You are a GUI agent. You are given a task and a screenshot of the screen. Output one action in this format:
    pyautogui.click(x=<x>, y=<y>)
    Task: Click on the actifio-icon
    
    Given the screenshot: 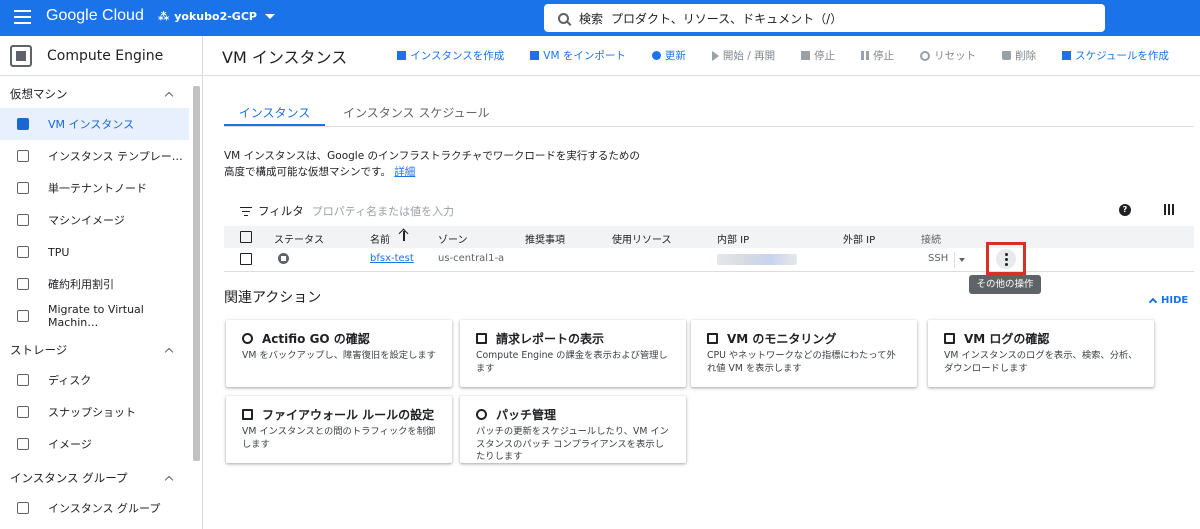 What is the action you would take?
    pyautogui.click(x=247, y=338)
    